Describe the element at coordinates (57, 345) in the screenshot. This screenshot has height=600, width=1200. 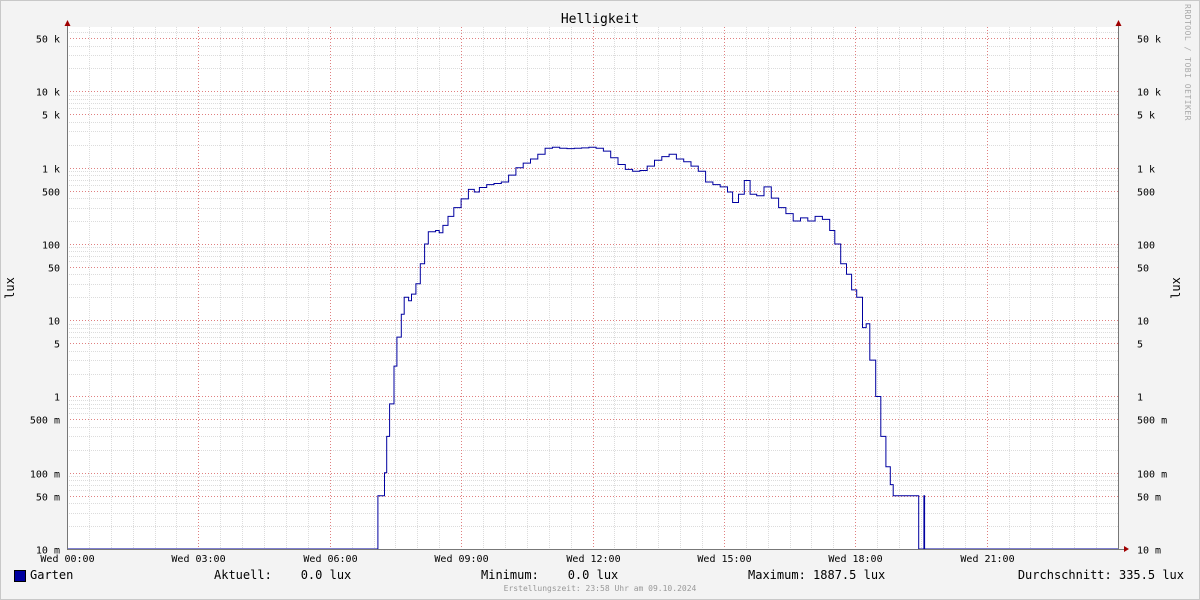
I see `y-tick-label-left: 5` at that location.